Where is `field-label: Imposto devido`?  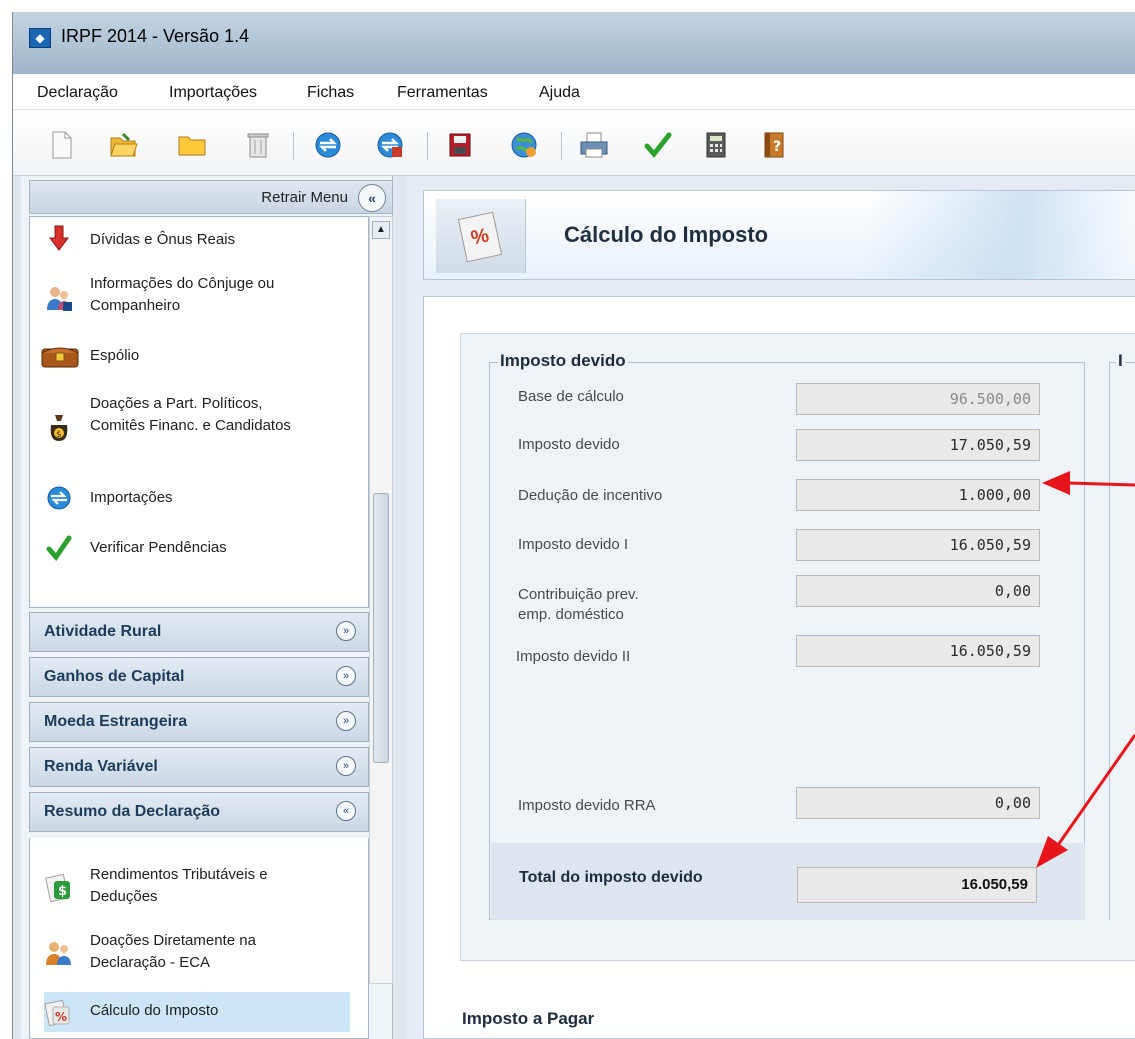 field-label: Imposto devido is located at coordinates (569, 444).